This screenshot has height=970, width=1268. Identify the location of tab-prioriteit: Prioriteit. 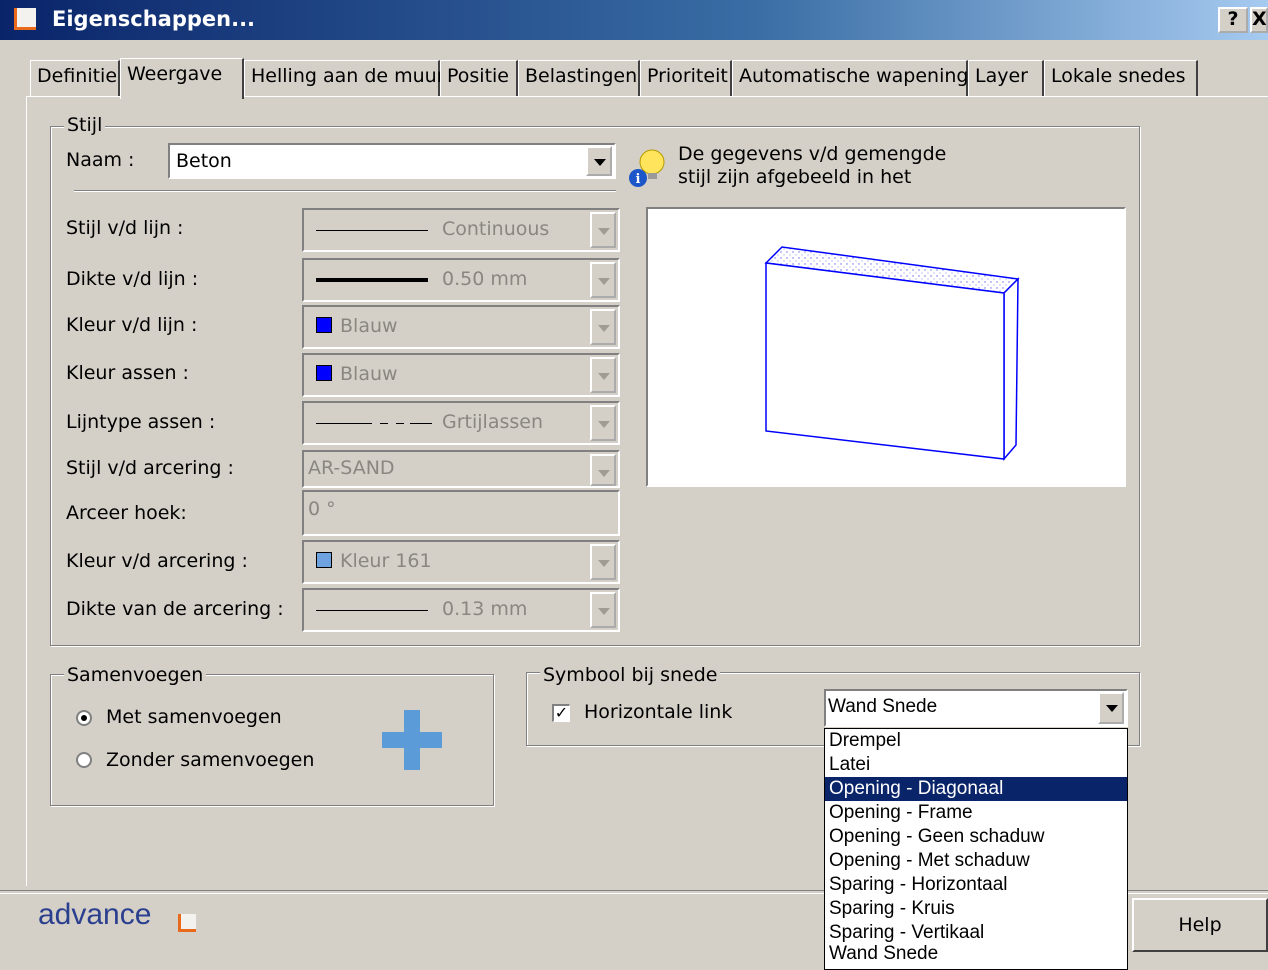
(686, 78).